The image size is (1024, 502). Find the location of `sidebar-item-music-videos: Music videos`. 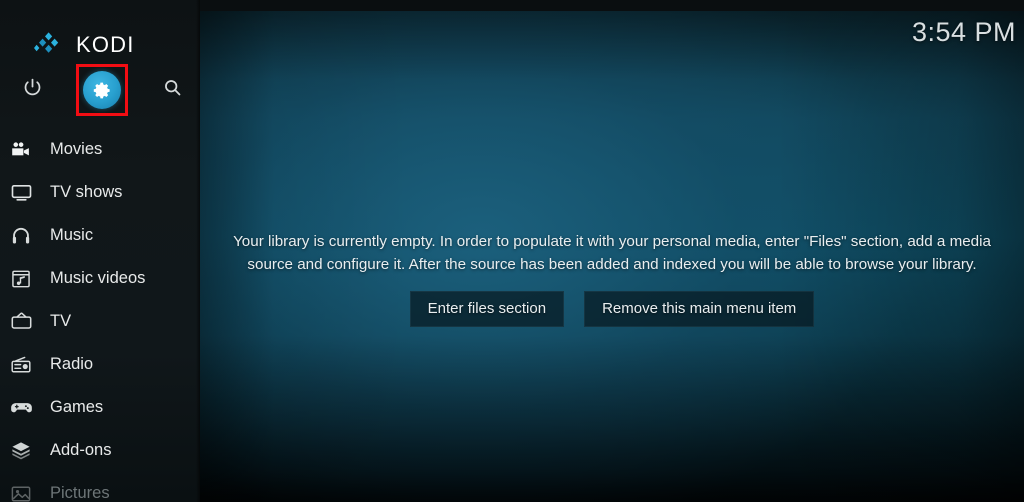

sidebar-item-music-videos: Music videos is located at coordinates (100, 278).